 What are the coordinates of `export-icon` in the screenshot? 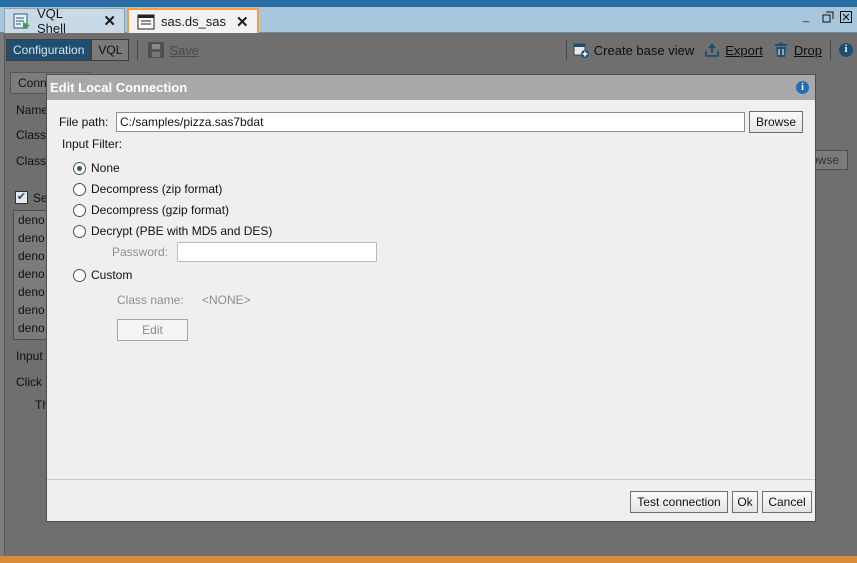 It's located at (712, 50).